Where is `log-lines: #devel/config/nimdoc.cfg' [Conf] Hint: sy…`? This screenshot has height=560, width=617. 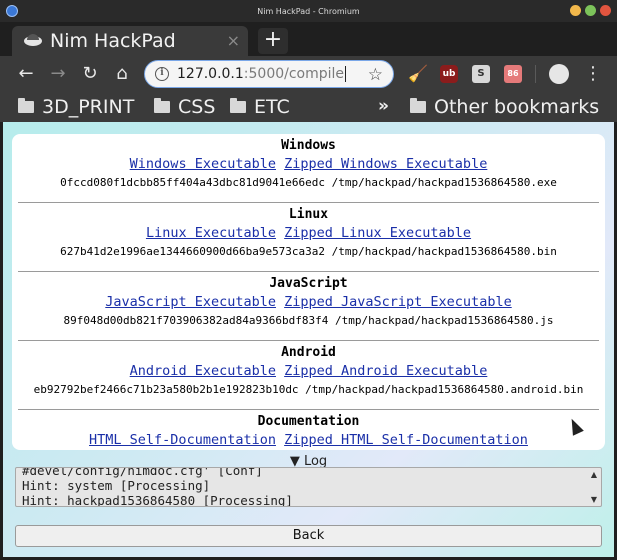
log-lines: #devel/config/nimdoc.cfg' [Conf] Hint: sy… is located at coordinates (157, 487).